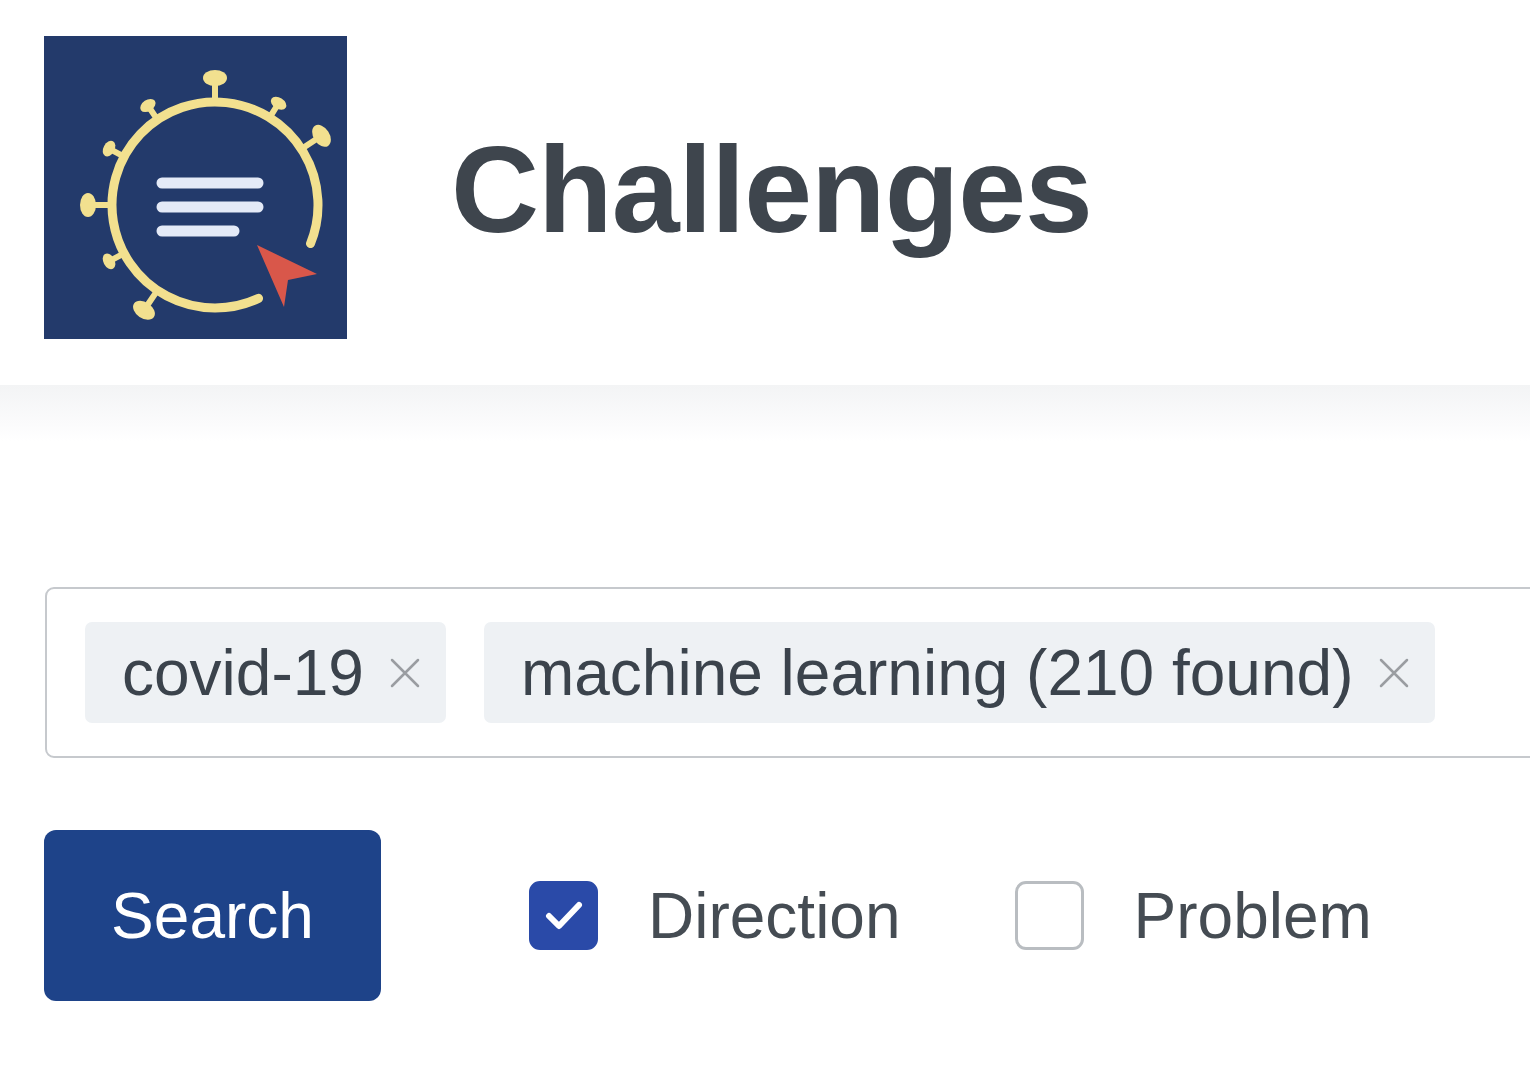 Image resolution: width=1530 pixels, height=1078 pixels. I want to click on check-icon, so click(563, 915).